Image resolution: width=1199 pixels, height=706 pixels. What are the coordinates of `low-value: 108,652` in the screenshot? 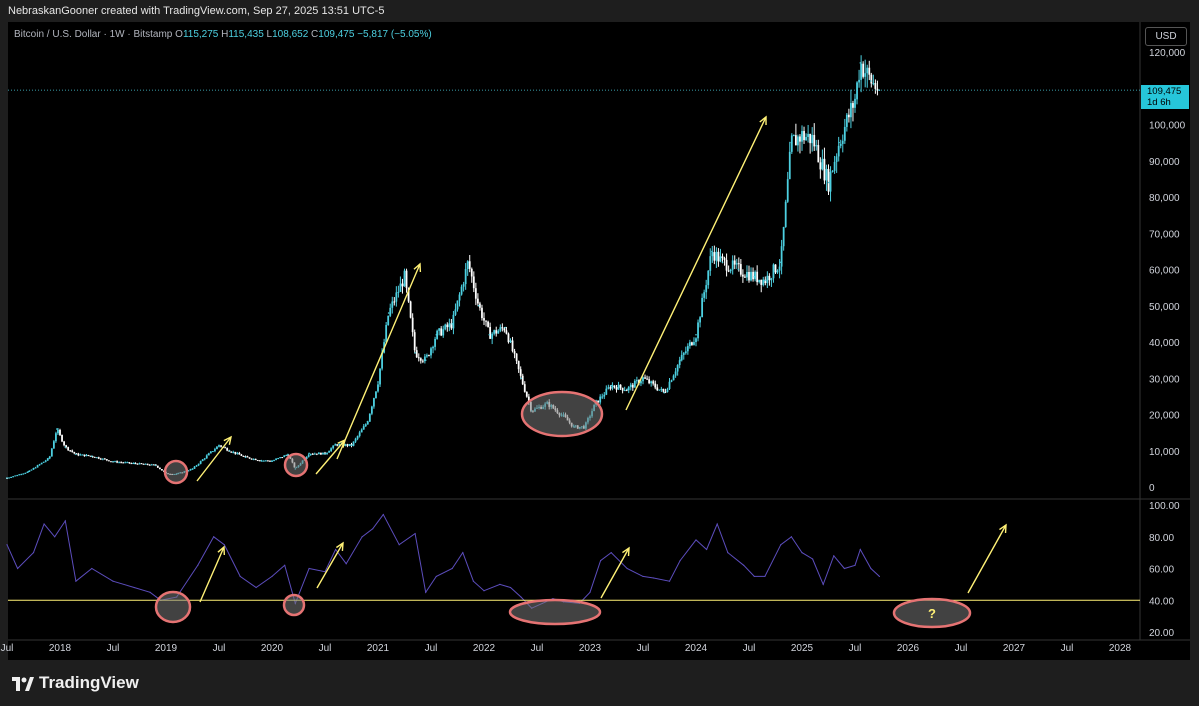 It's located at (290, 34).